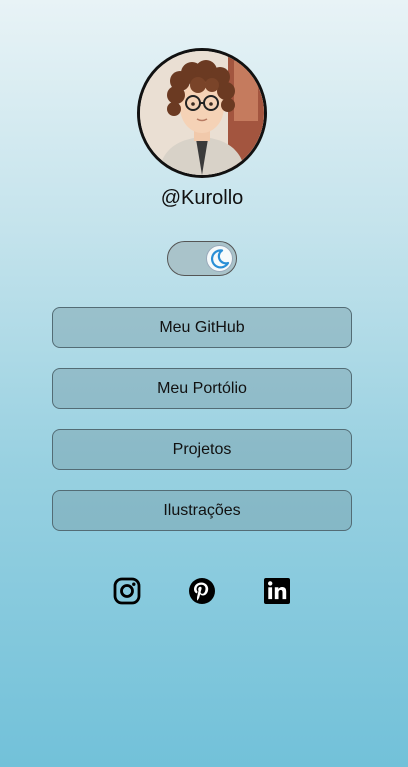  Describe the element at coordinates (202, 388) in the screenshot. I see `portfolio-link-button: Meu Portólio` at that location.